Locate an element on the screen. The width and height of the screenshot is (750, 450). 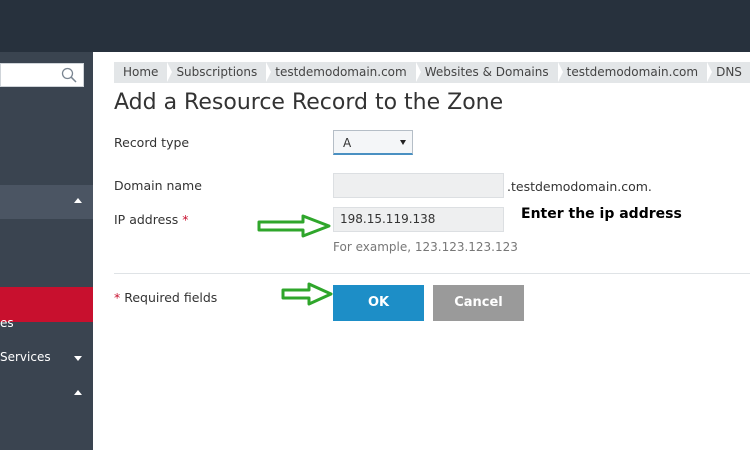
sidebar-search-input is located at coordinates (42, 75).